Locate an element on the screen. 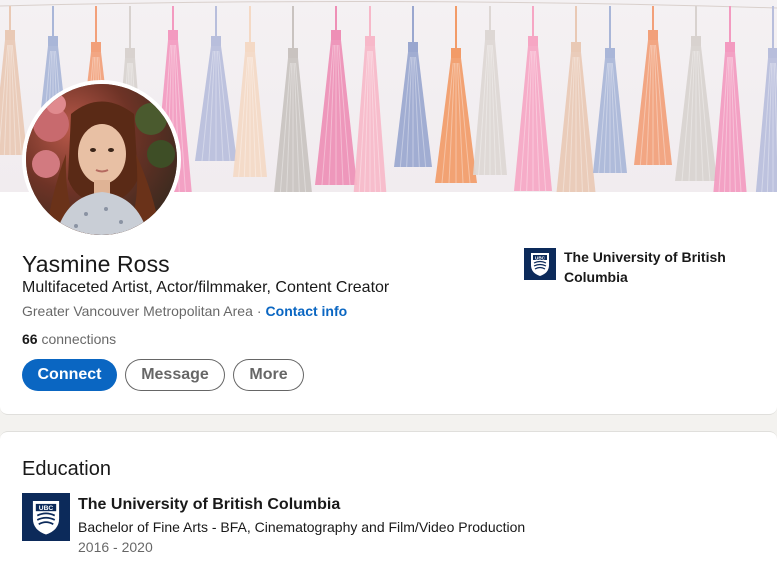  profile-avatar is located at coordinates (101, 159).